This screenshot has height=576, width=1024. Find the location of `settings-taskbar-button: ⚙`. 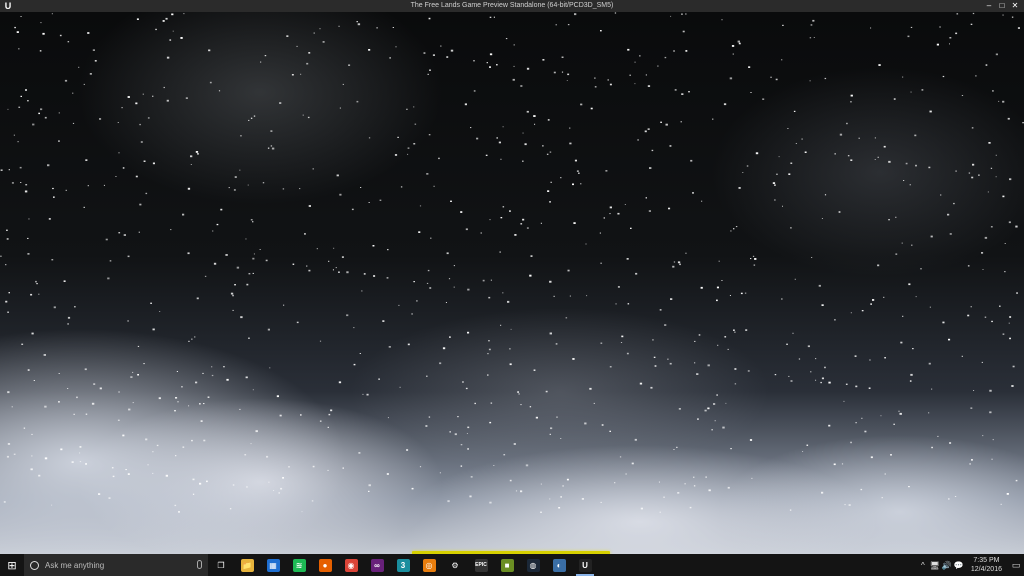

settings-taskbar-button: ⚙ is located at coordinates (455, 565).